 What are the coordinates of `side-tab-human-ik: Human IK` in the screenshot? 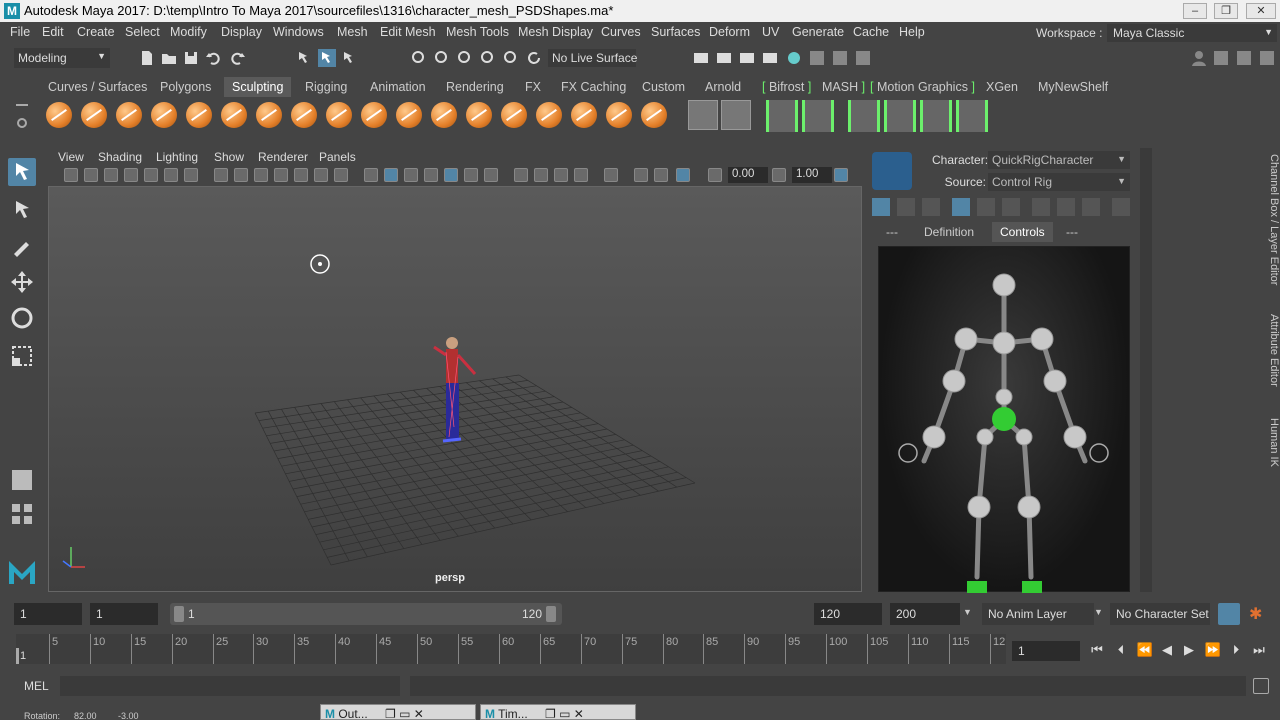 It's located at (1271, 442).